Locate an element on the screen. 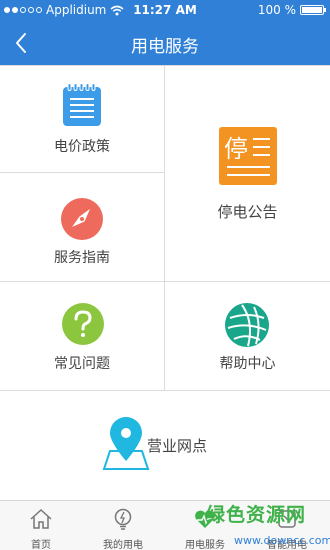  battery-icon is located at coordinates (313, 10).